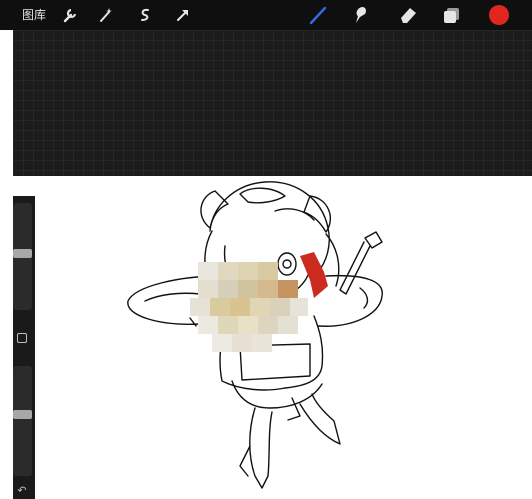 This screenshot has height=499, width=532. What do you see at coordinates (34, 15) in the screenshot?
I see `gallery-button: 图库` at bounding box center [34, 15].